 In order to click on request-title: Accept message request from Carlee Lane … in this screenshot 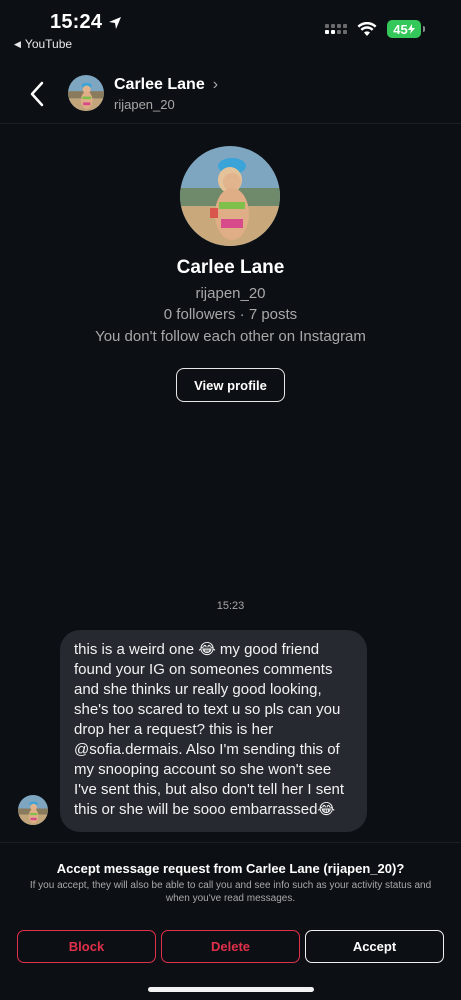, I will do `click(230, 868)`.